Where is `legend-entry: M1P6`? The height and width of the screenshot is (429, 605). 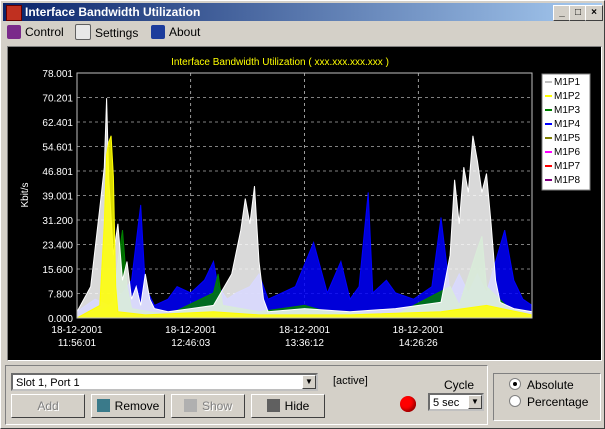
legend-entry: M1P6 is located at coordinates (567, 152).